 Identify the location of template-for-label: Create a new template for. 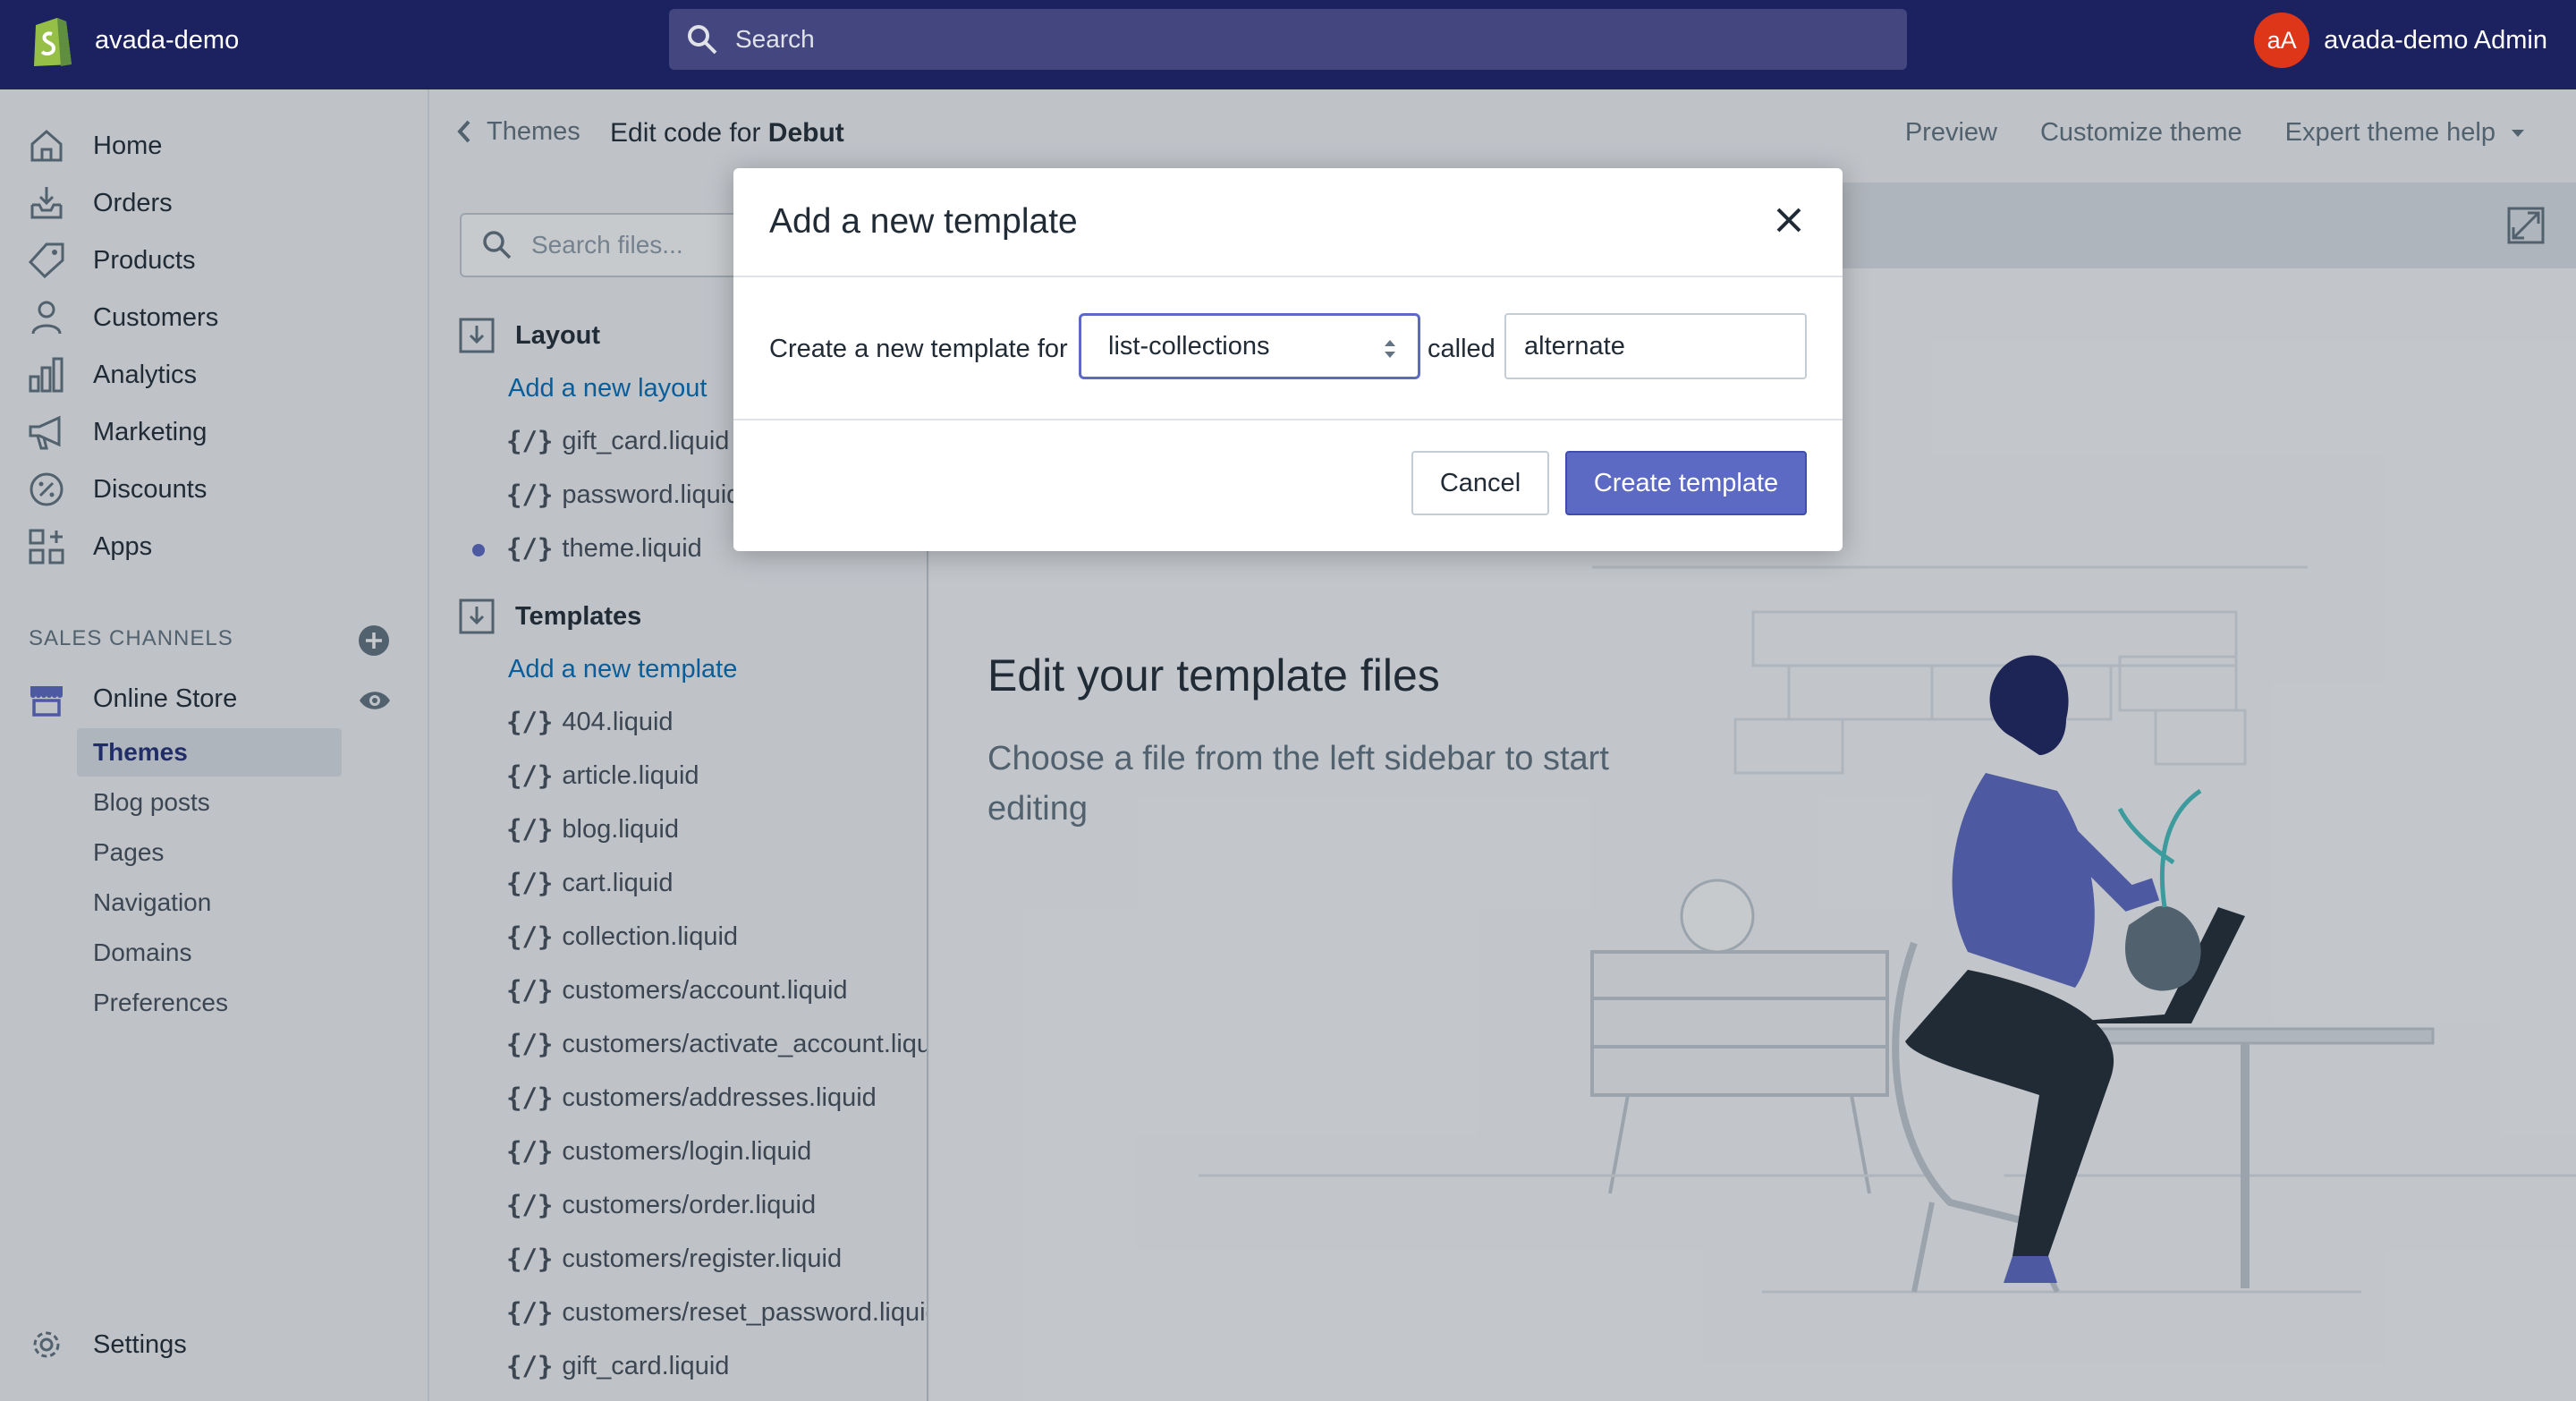
(918, 349).